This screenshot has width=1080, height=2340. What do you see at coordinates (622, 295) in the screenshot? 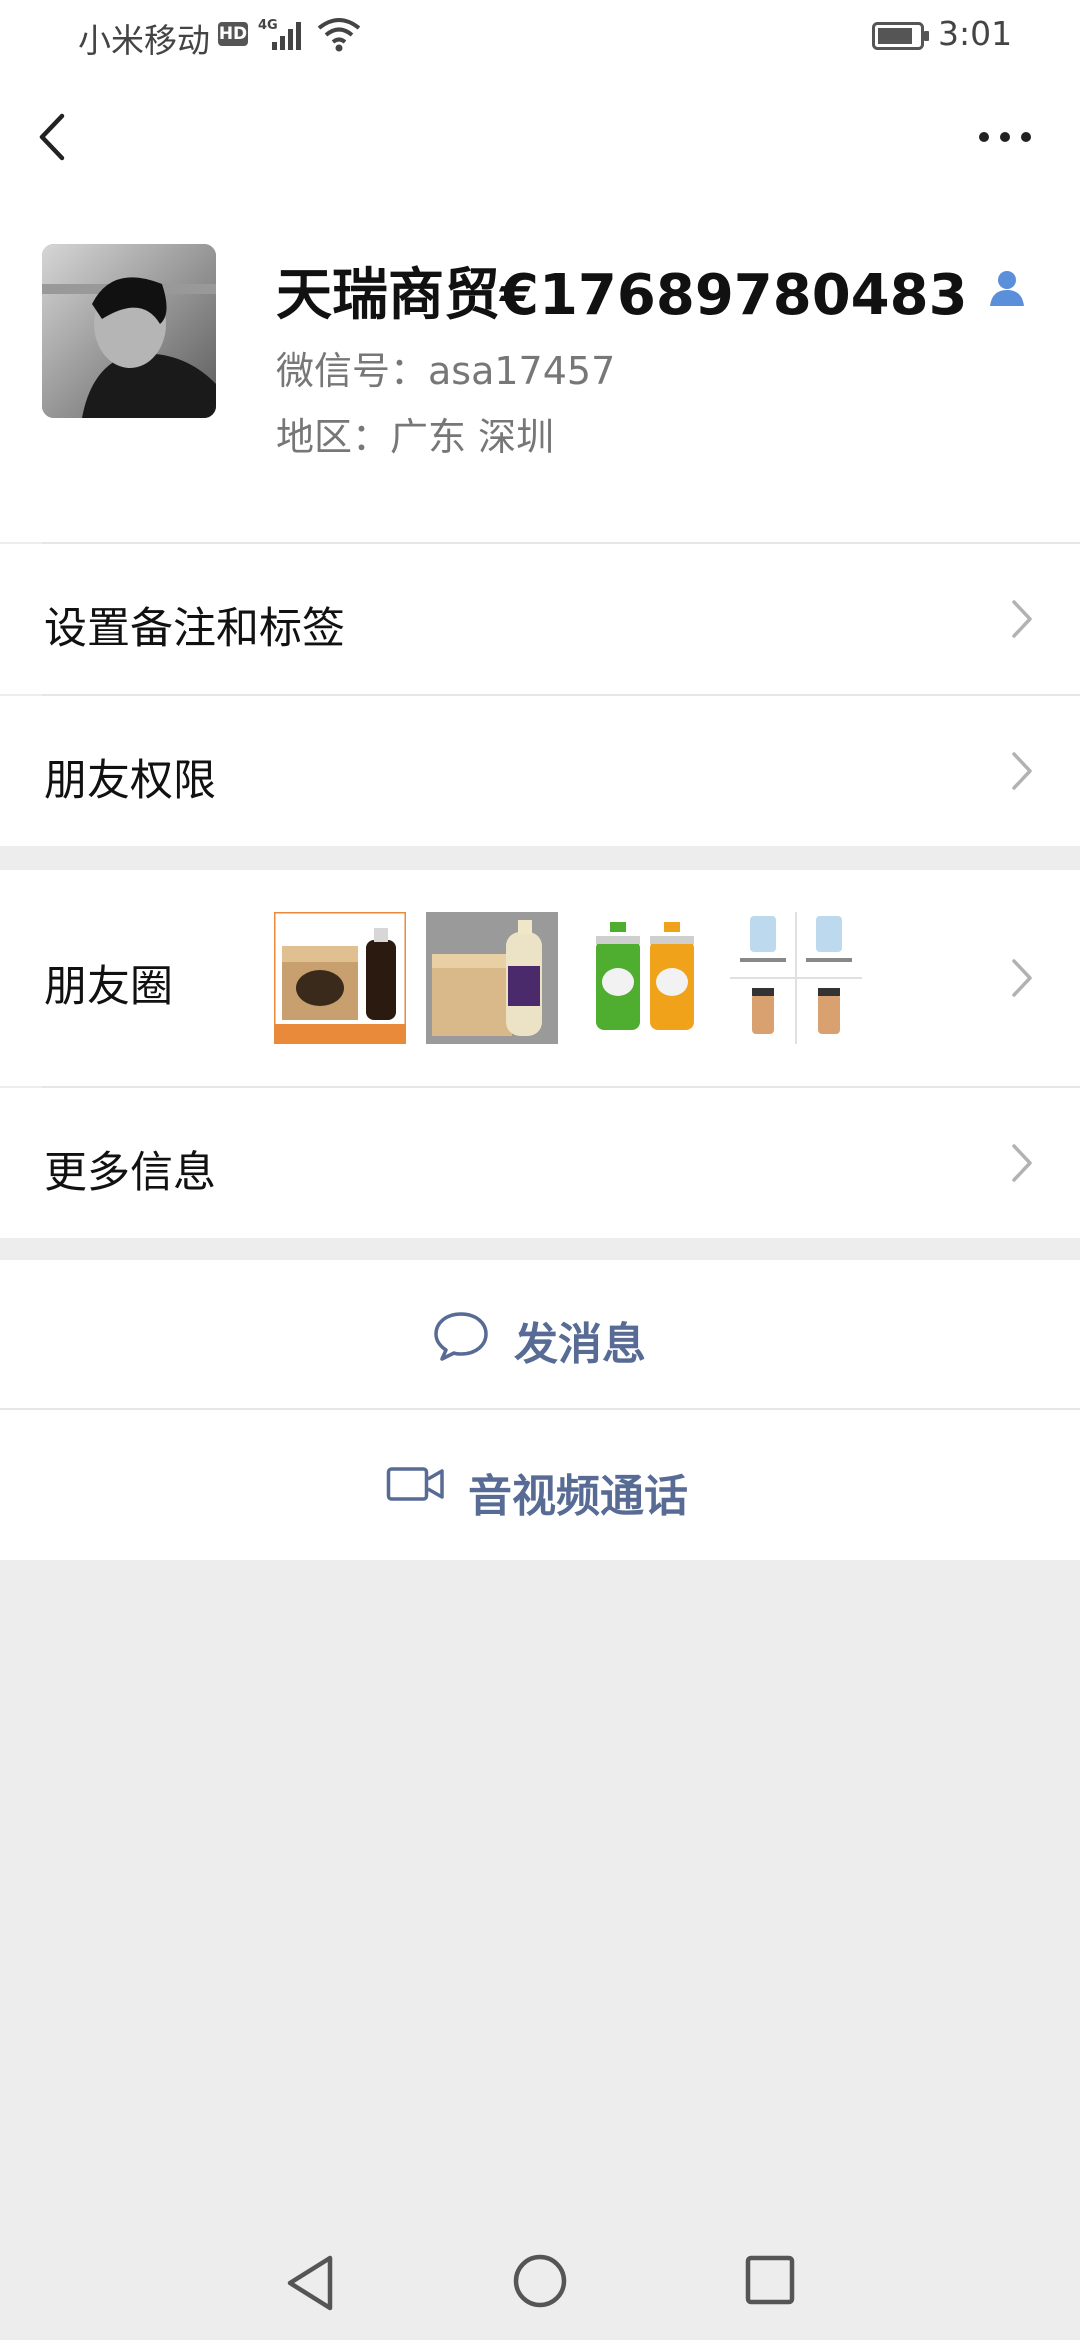
I see `contact-name: 天瑞商贸€17689780483` at bounding box center [622, 295].